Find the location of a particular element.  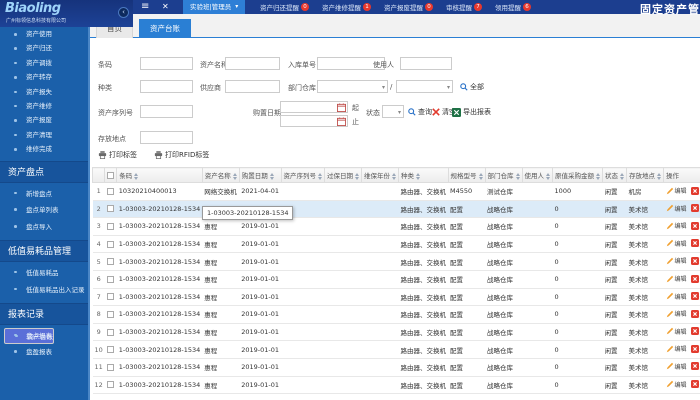

select-all-checkbox is located at coordinates (111, 175).